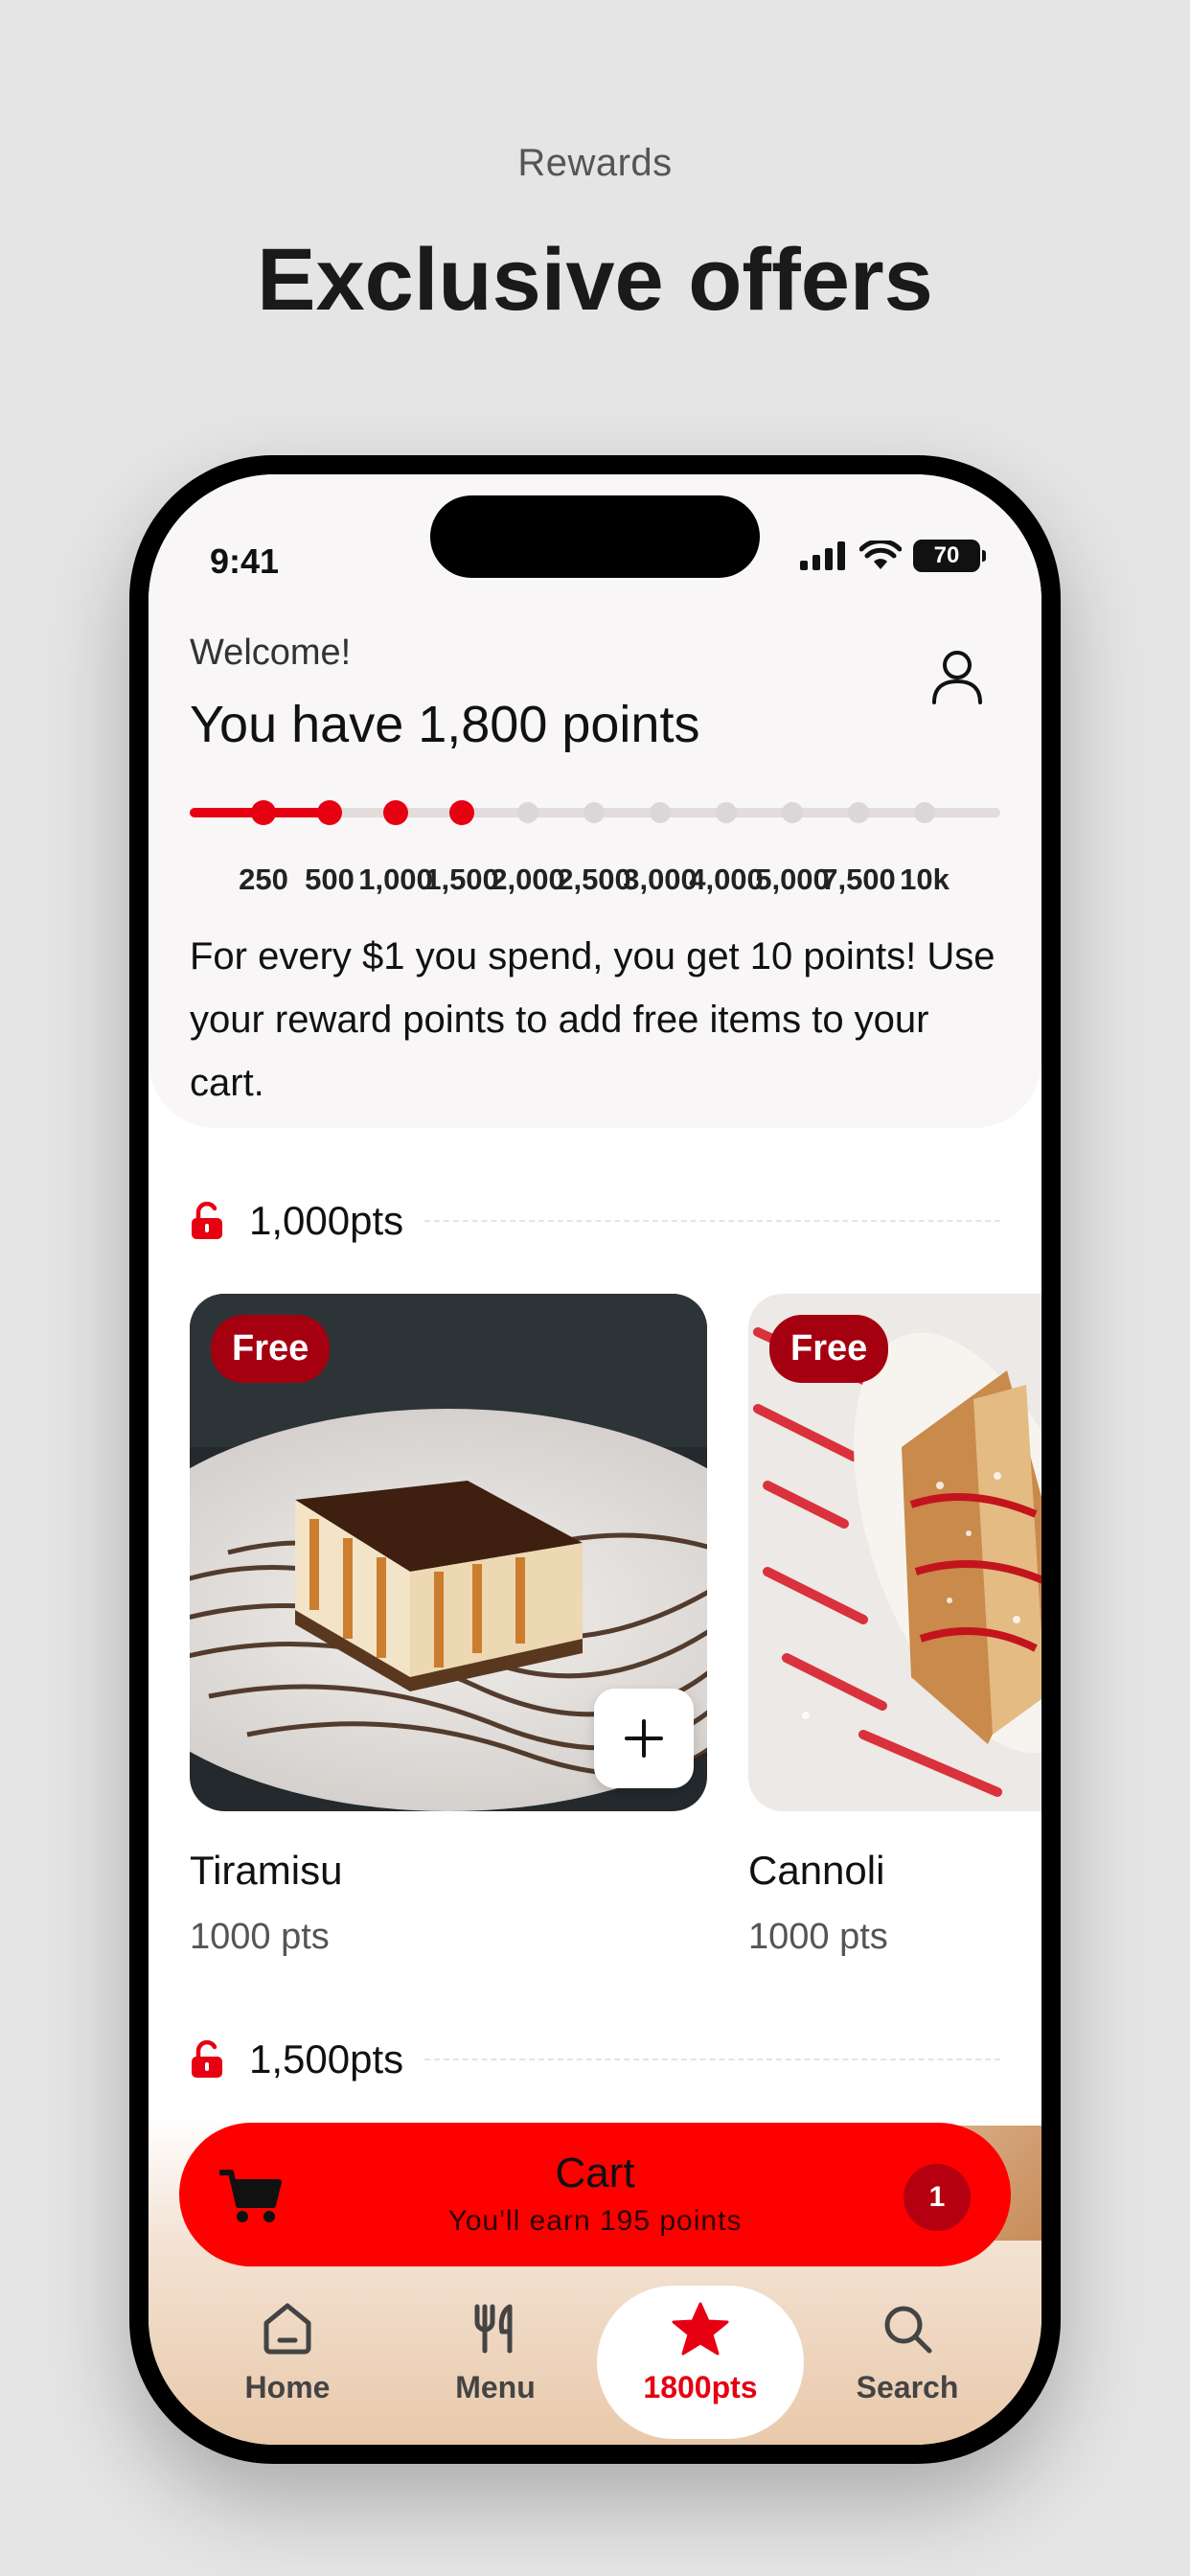 This screenshot has width=1190, height=2576. What do you see at coordinates (271, 652) in the screenshot?
I see `welcome-text: Welcome!` at bounding box center [271, 652].